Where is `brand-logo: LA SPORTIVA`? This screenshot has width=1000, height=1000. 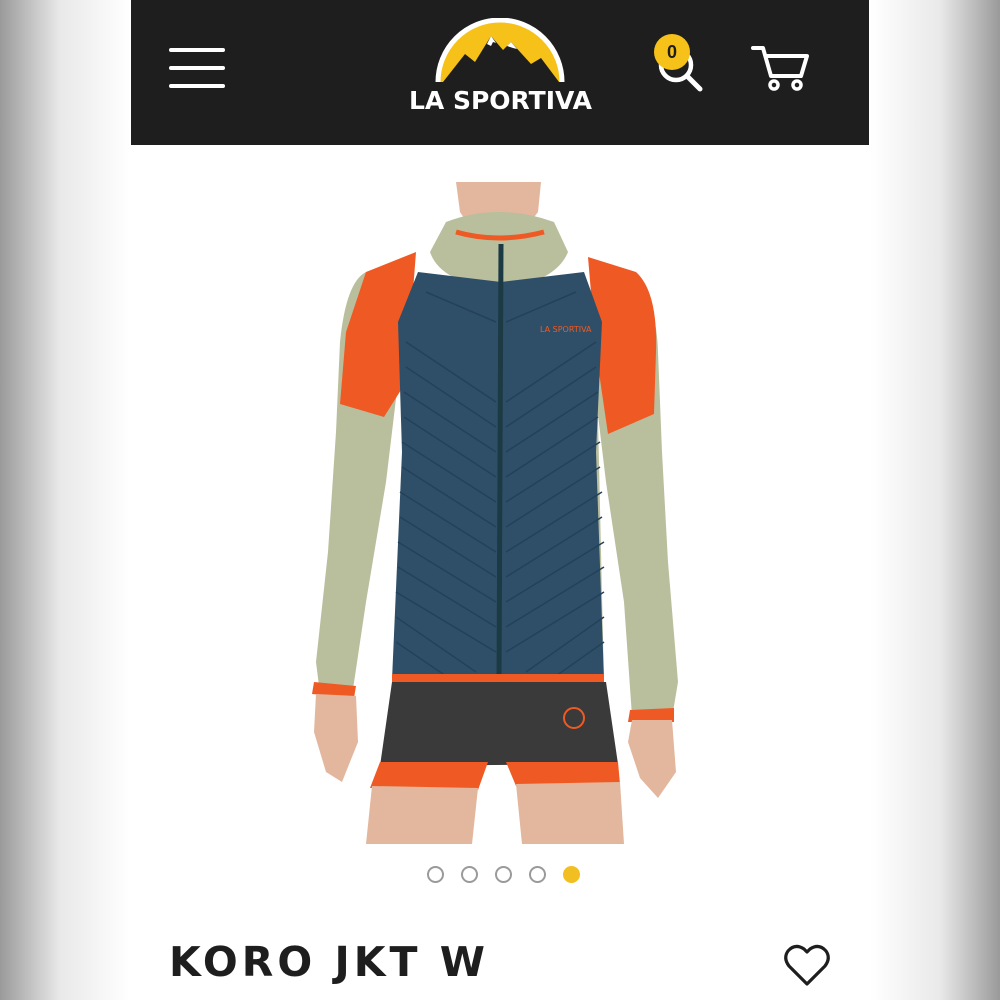
brand-logo: LA SPORTIVA is located at coordinates (500, 70).